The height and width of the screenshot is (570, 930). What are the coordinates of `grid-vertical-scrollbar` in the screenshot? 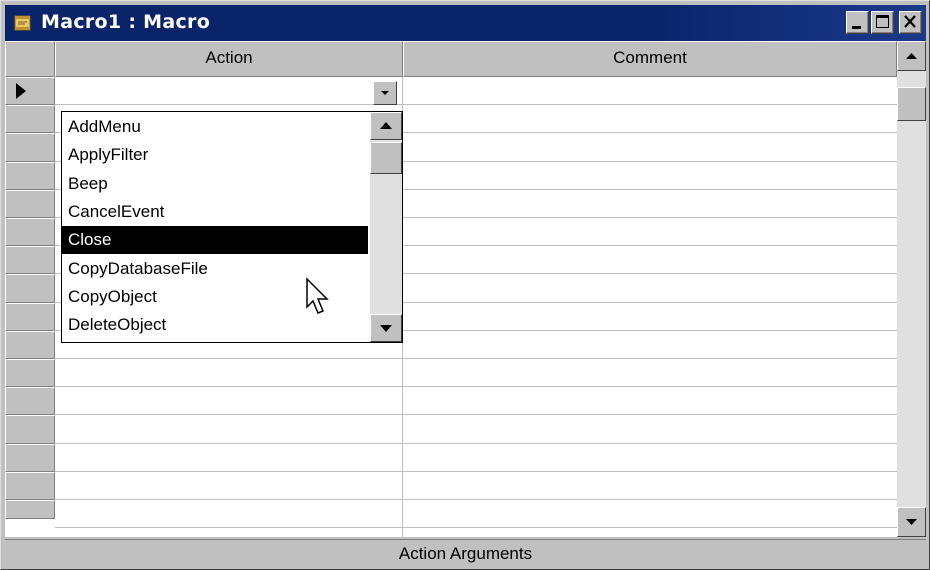 It's located at (911, 289).